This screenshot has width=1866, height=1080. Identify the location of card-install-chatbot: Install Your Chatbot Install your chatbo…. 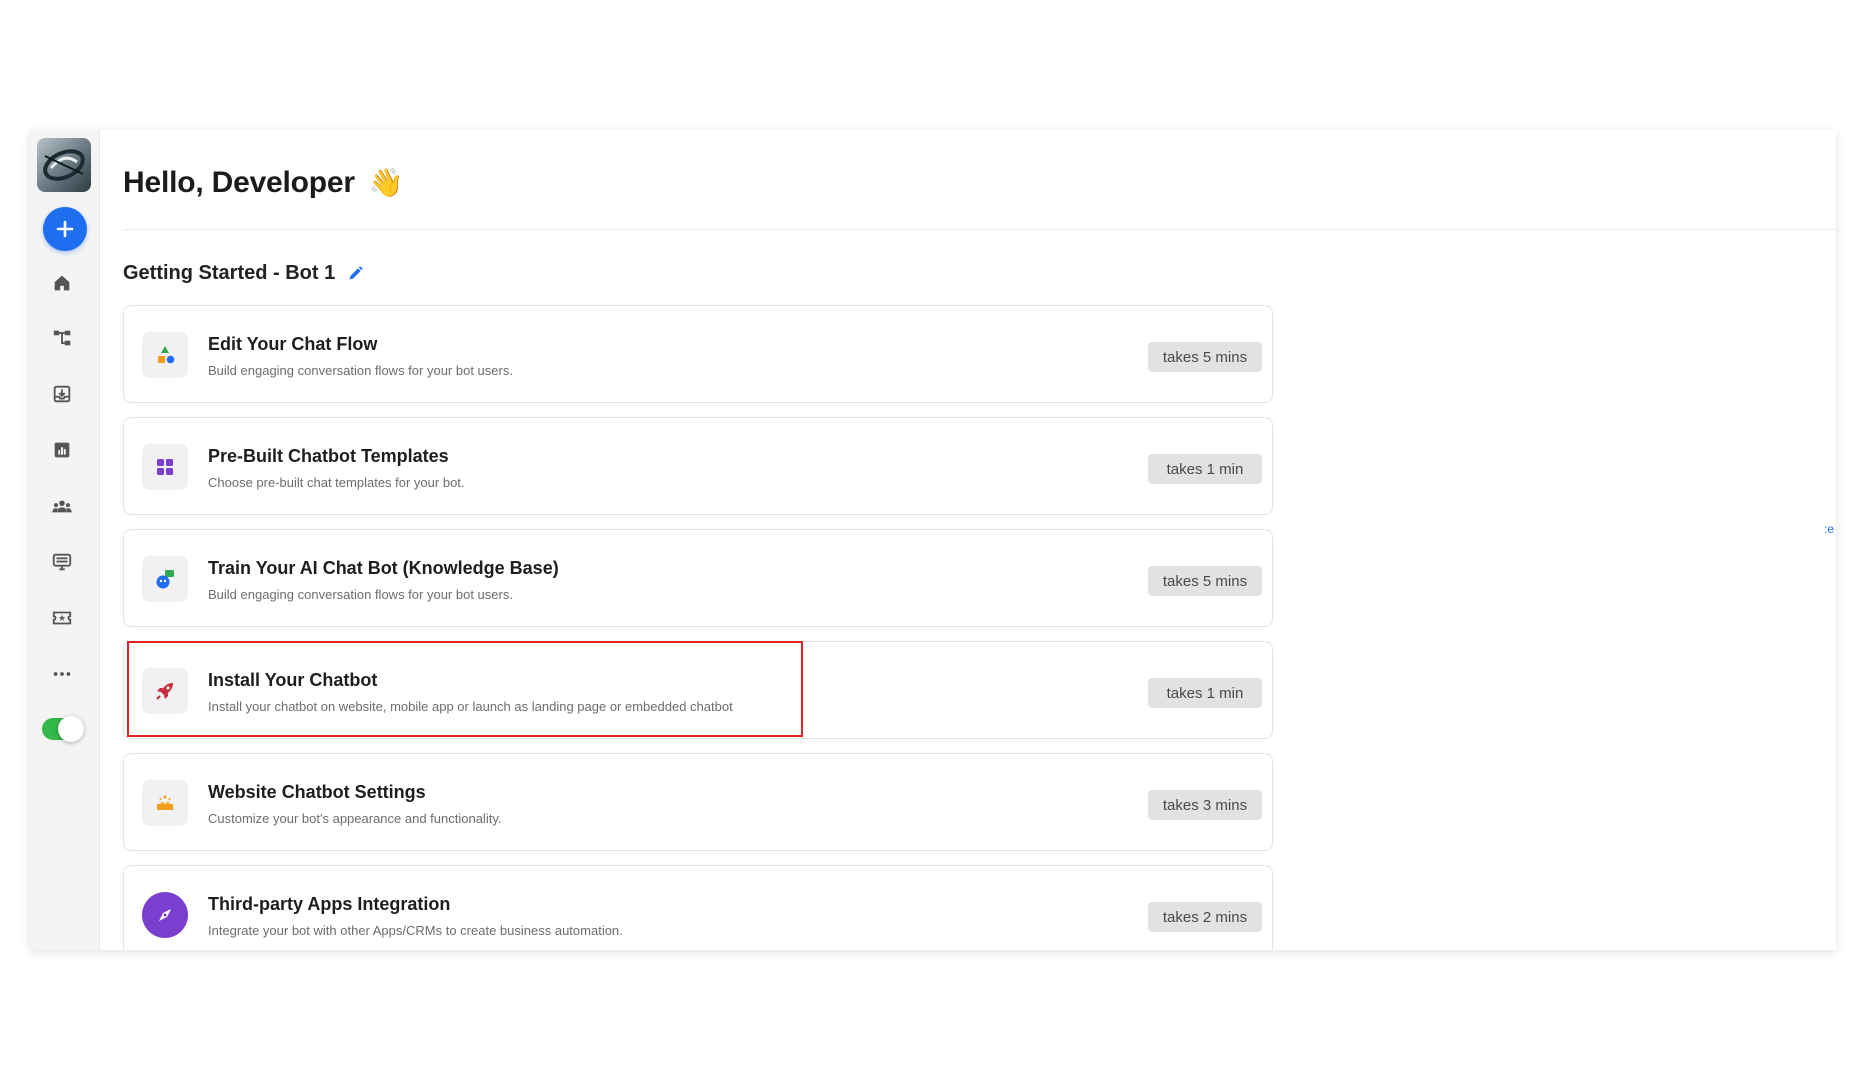
(698, 690).